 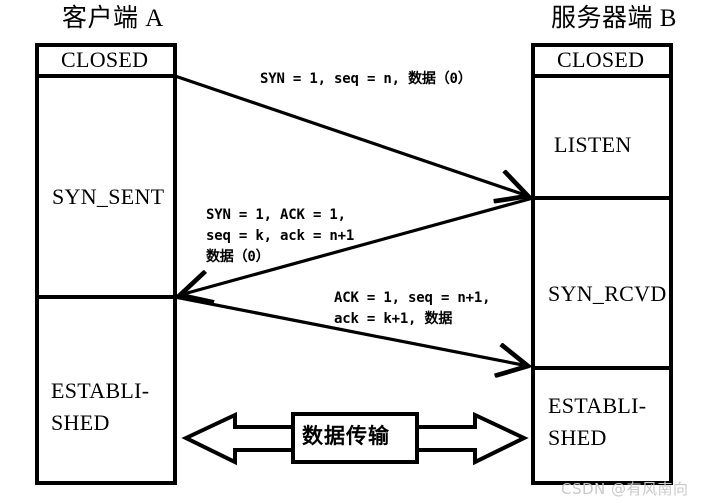 I want to click on server-state-closed: CLOSED, so click(x=601, y=59).